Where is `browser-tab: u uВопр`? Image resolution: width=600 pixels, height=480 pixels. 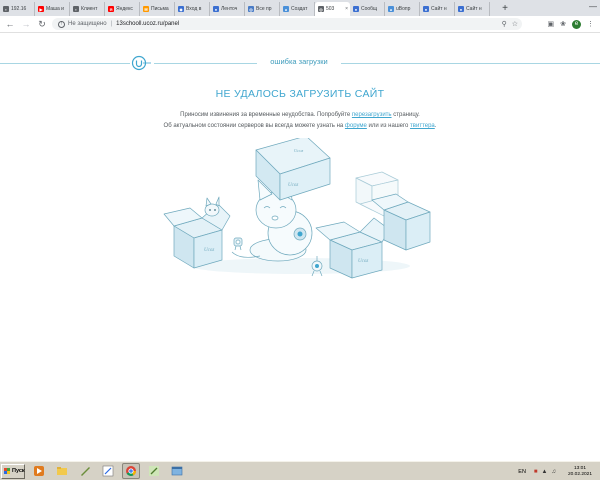
browser-tab: u uВопр is located at coordinates (402, 9).